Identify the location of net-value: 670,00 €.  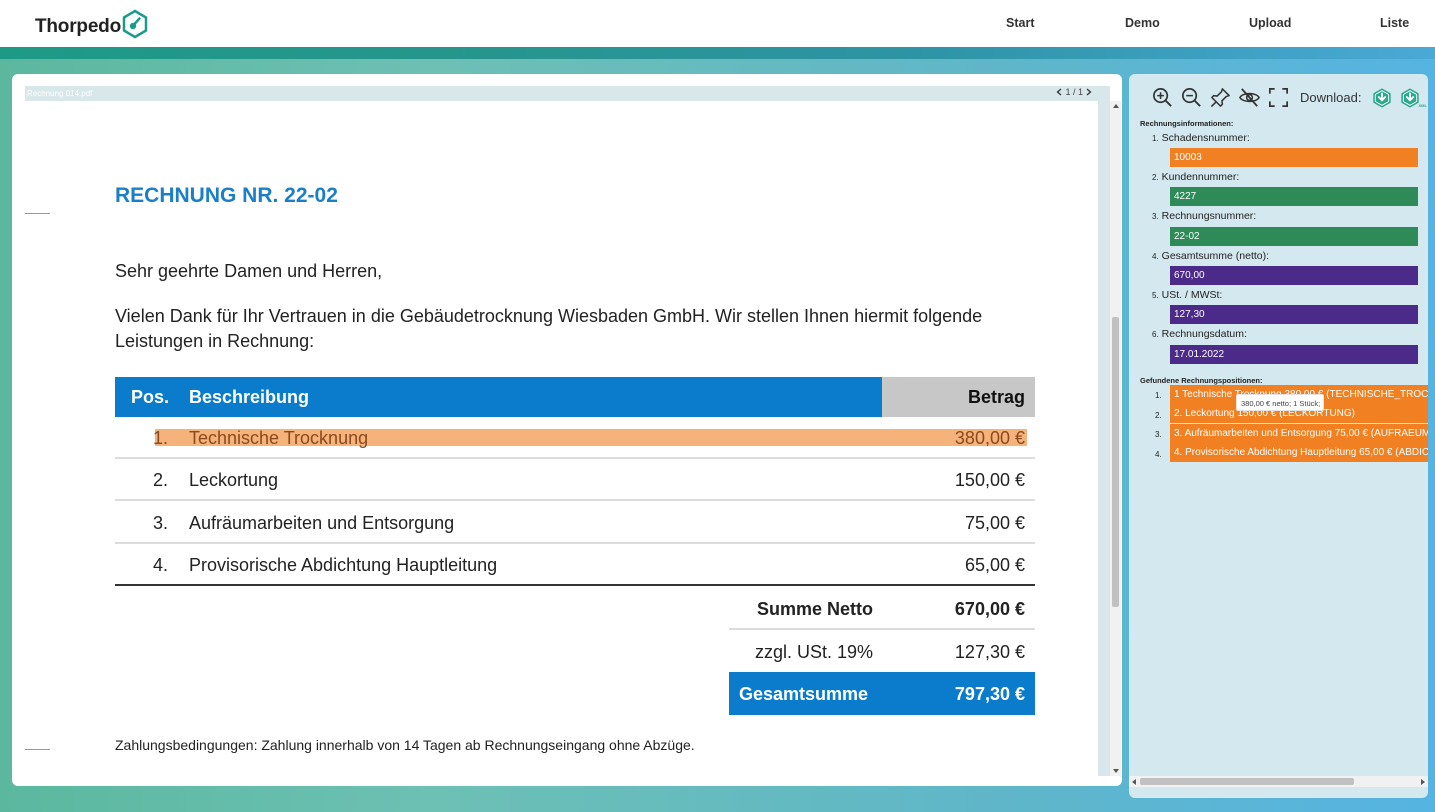
(989, 609).